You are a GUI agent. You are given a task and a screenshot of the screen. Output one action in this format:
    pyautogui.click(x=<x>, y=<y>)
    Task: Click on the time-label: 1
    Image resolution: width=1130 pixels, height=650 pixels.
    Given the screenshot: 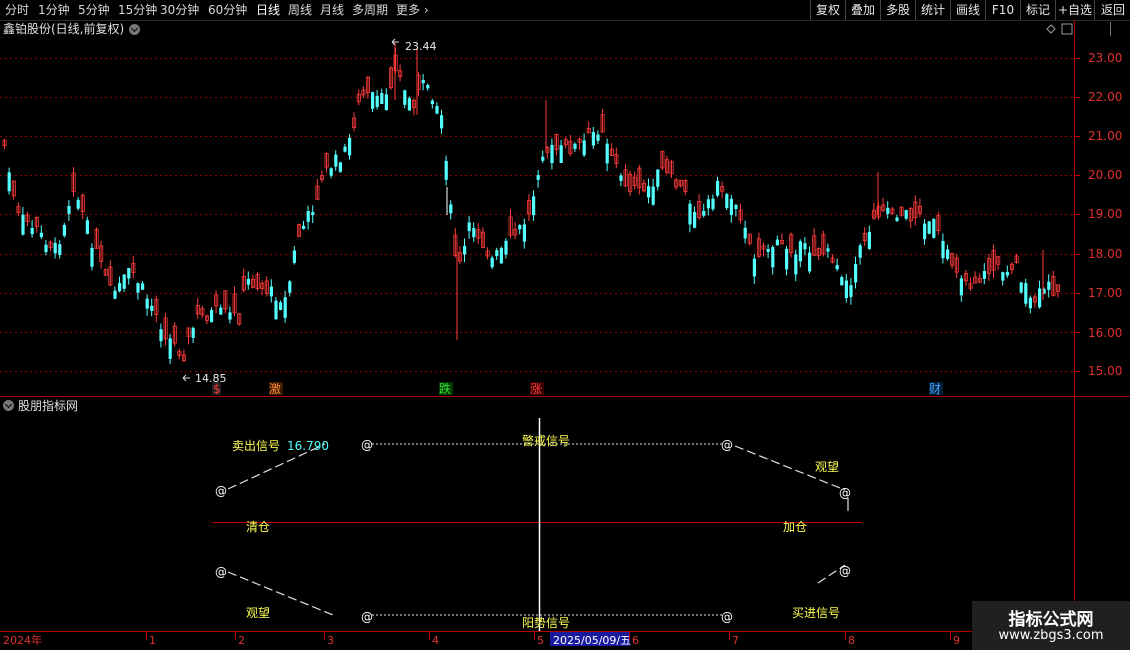 What is the action you would take?
    pyautogui.click(x=152, y=640)
    